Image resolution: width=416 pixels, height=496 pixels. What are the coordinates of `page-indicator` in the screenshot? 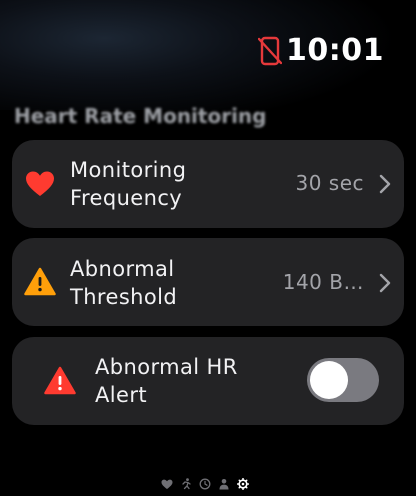 It's located at (205, 484).